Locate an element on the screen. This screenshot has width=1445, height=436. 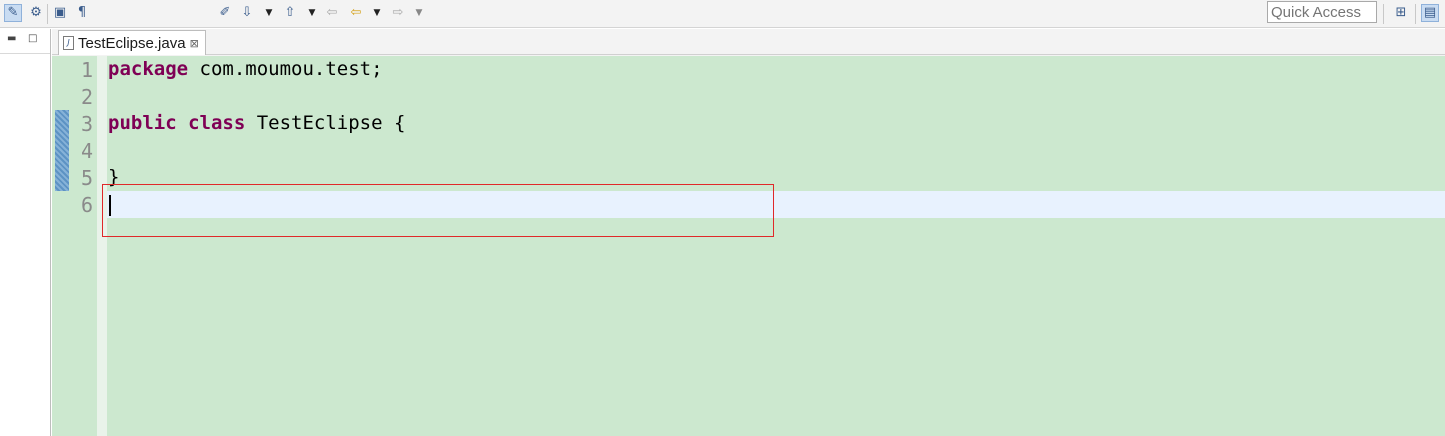
quick-access-input is located at coordinates (1322, 12).